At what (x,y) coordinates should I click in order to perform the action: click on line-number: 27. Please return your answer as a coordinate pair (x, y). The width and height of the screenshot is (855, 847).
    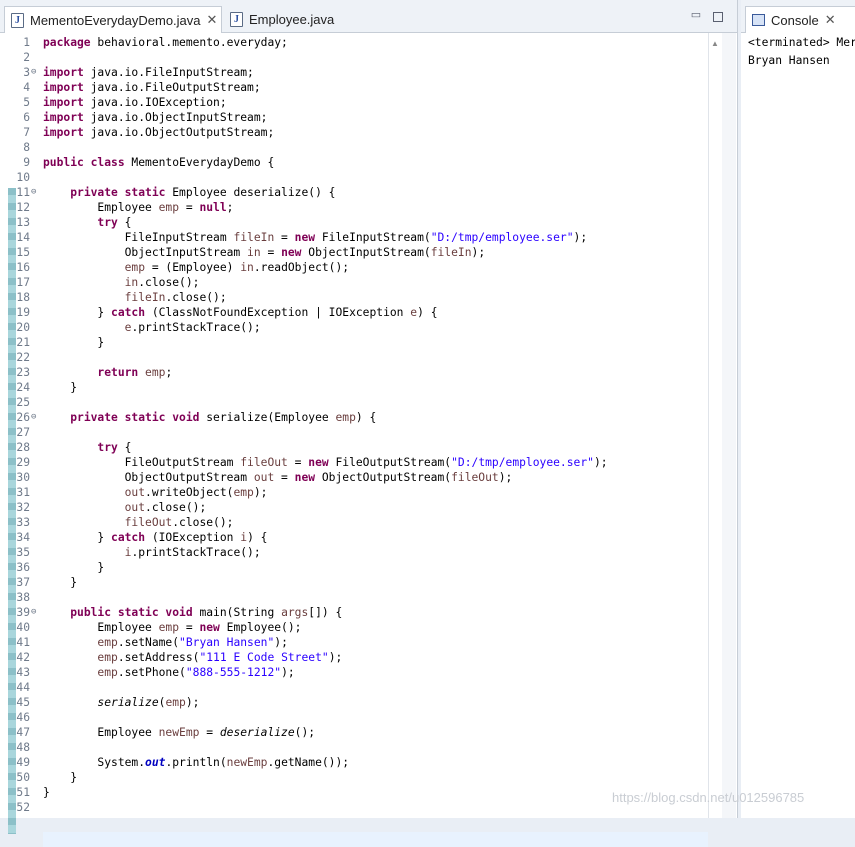
    Looking at the image, I should click on (23, 432).